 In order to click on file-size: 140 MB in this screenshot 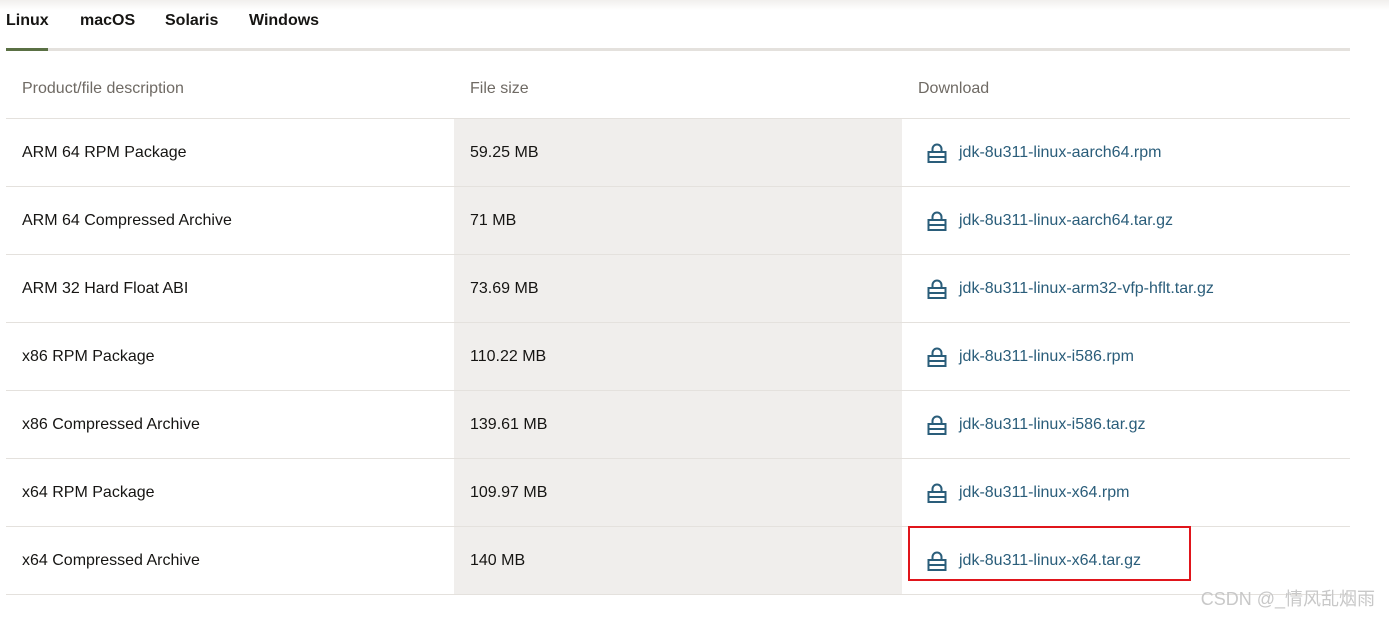, I will do `click(678, 560)`.